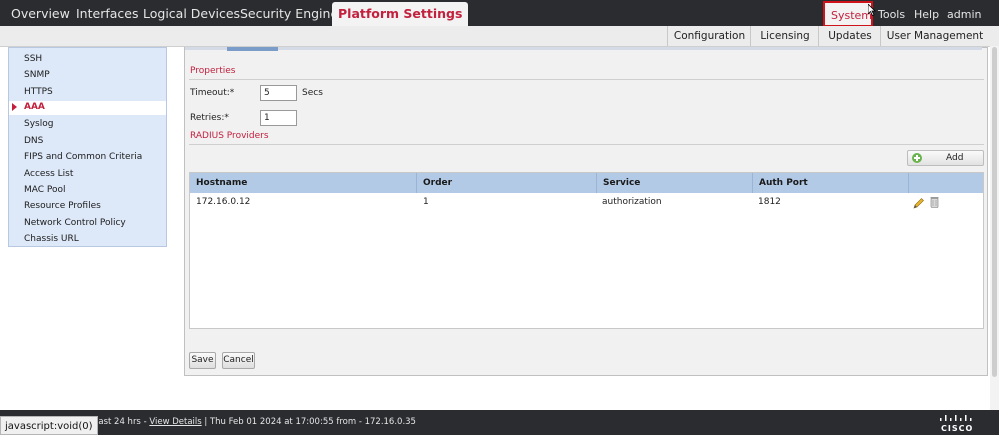 The width and height of the screenshot is (999, 436). Describe the element at coordinates (917, 158) in the screenshot. I see `plus-icon` at that location.